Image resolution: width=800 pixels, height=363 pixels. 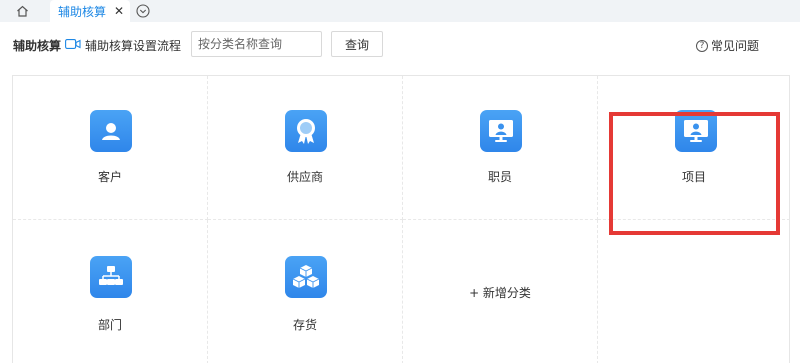 What do you see at coordinates (256, 44) in the screenshot?
I see `category-search-input` at bounding box center [256, 44].